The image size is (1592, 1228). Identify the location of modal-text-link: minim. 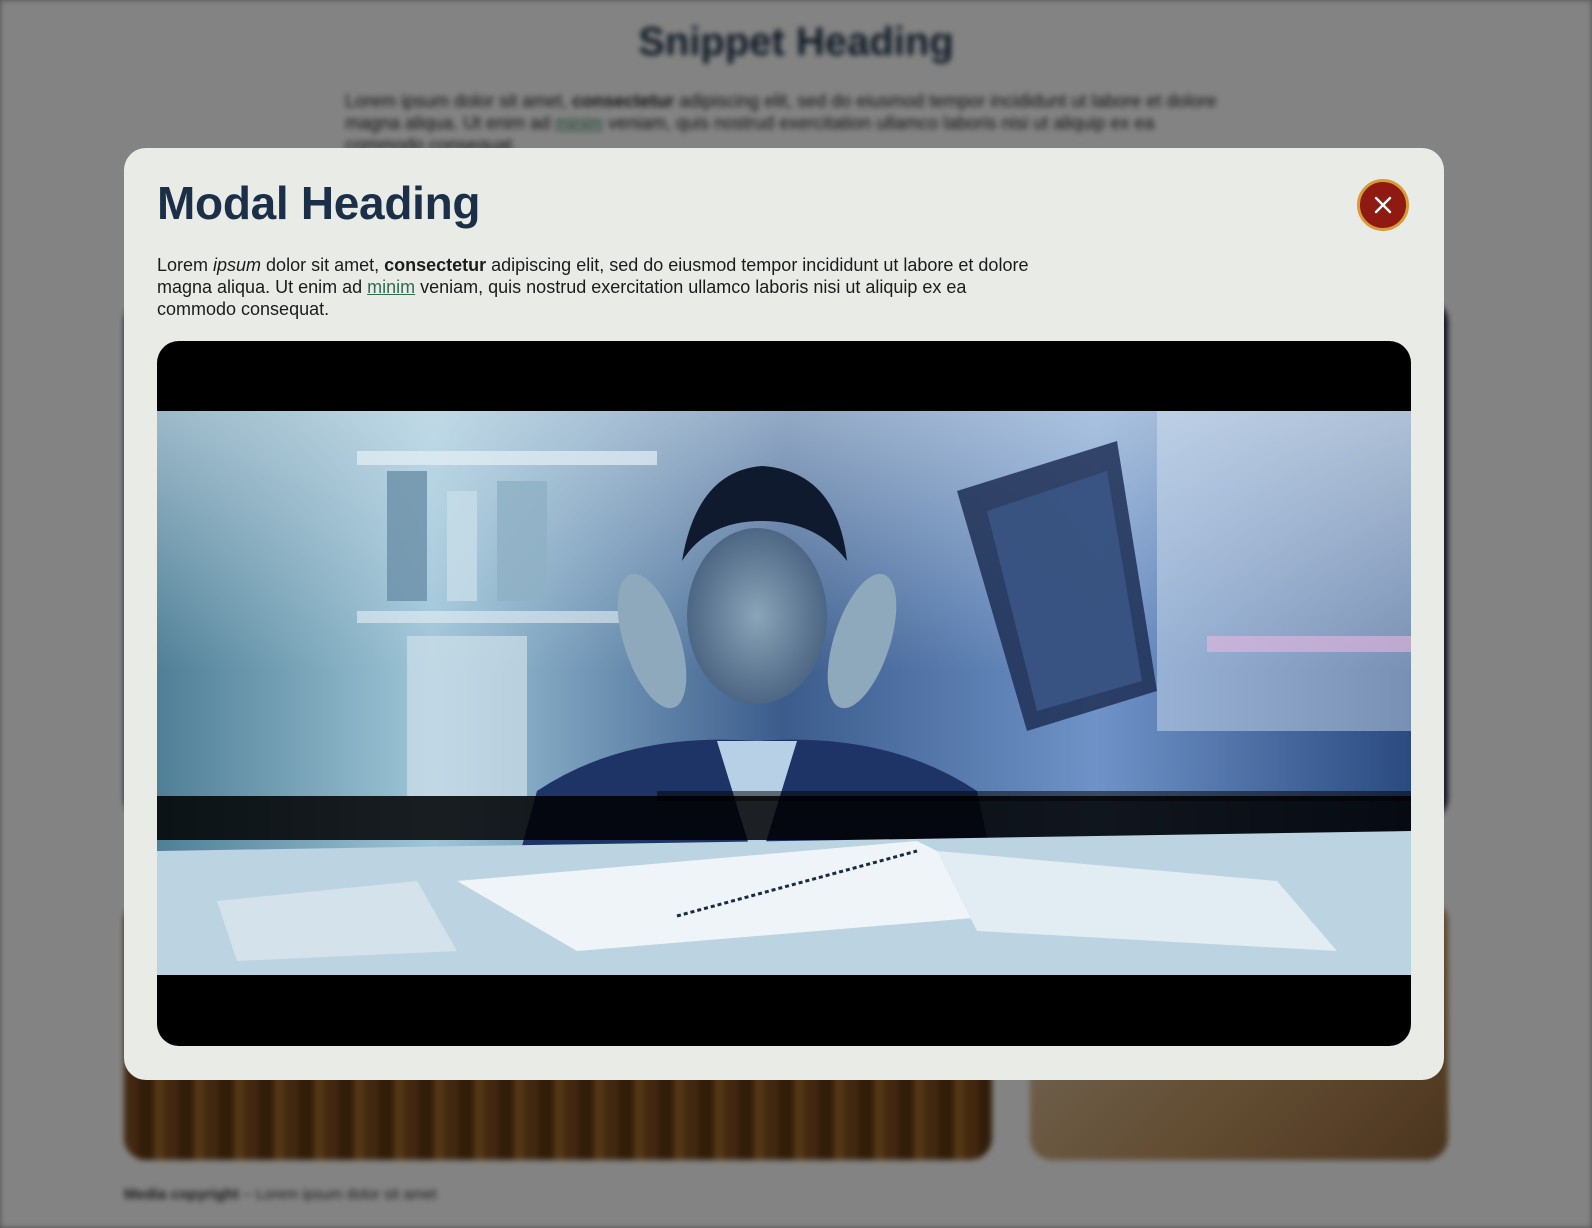
(391, 287).